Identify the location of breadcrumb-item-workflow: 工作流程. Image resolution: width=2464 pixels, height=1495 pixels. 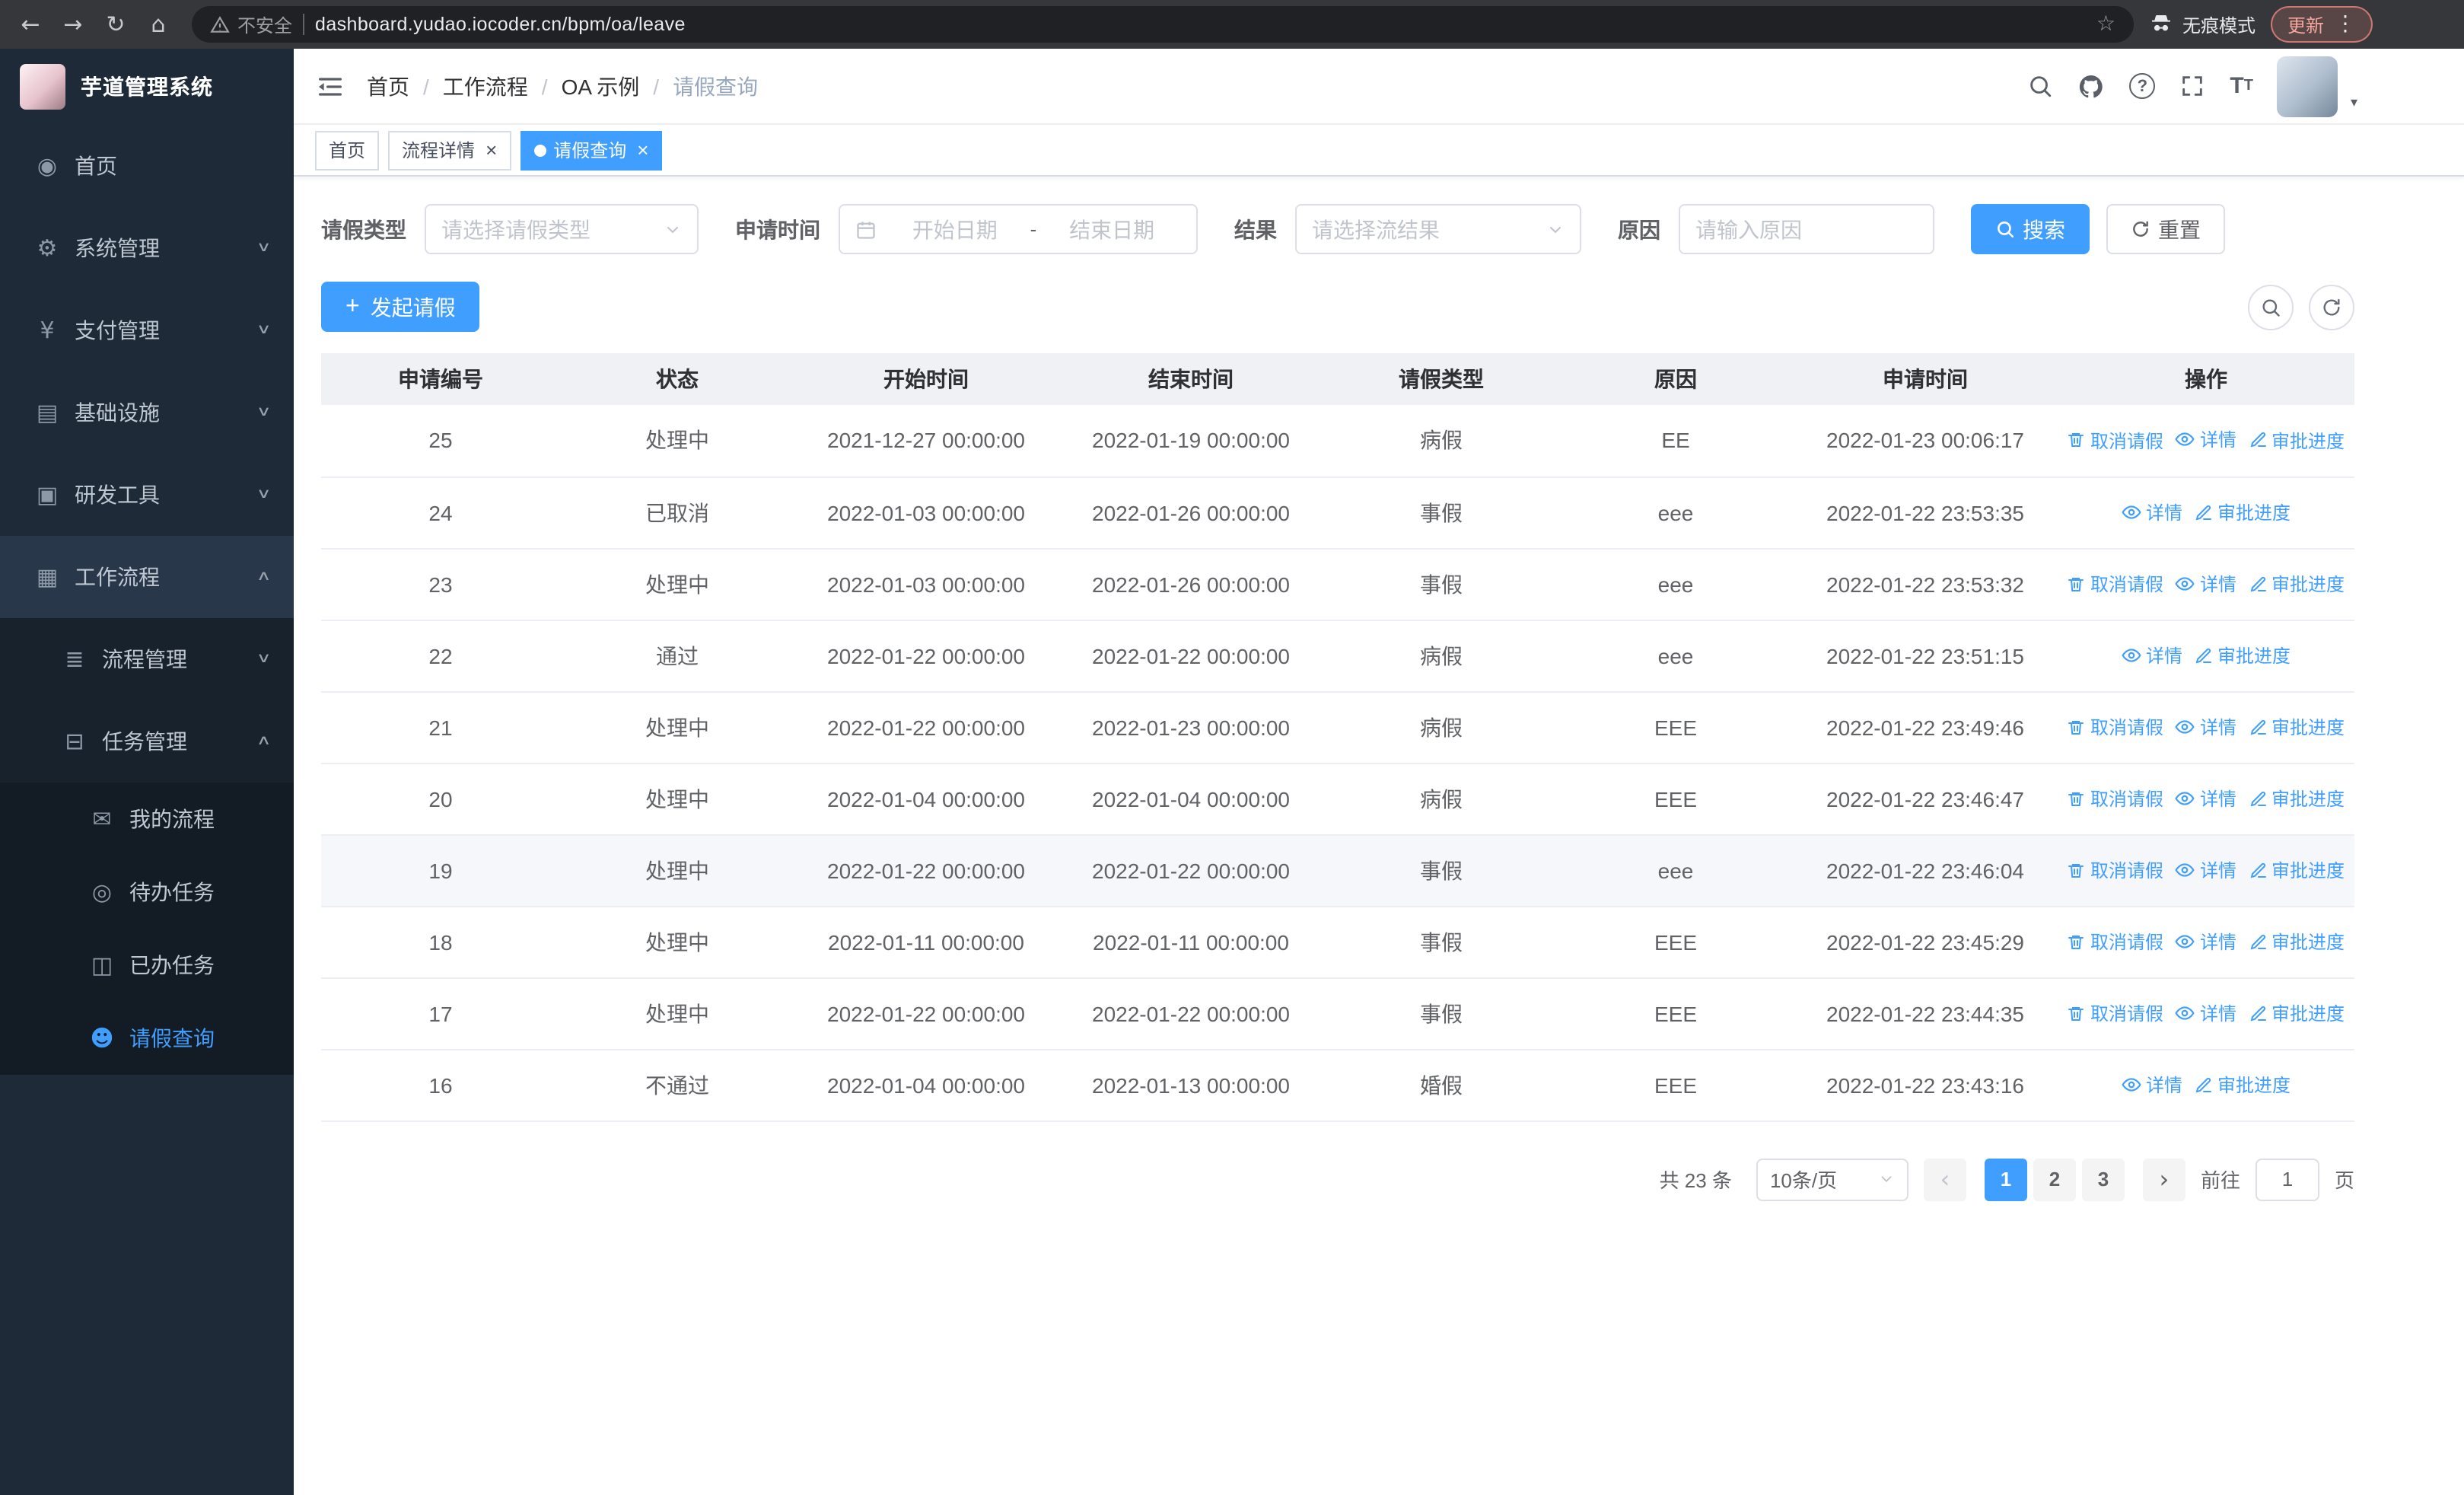
(485, 86).